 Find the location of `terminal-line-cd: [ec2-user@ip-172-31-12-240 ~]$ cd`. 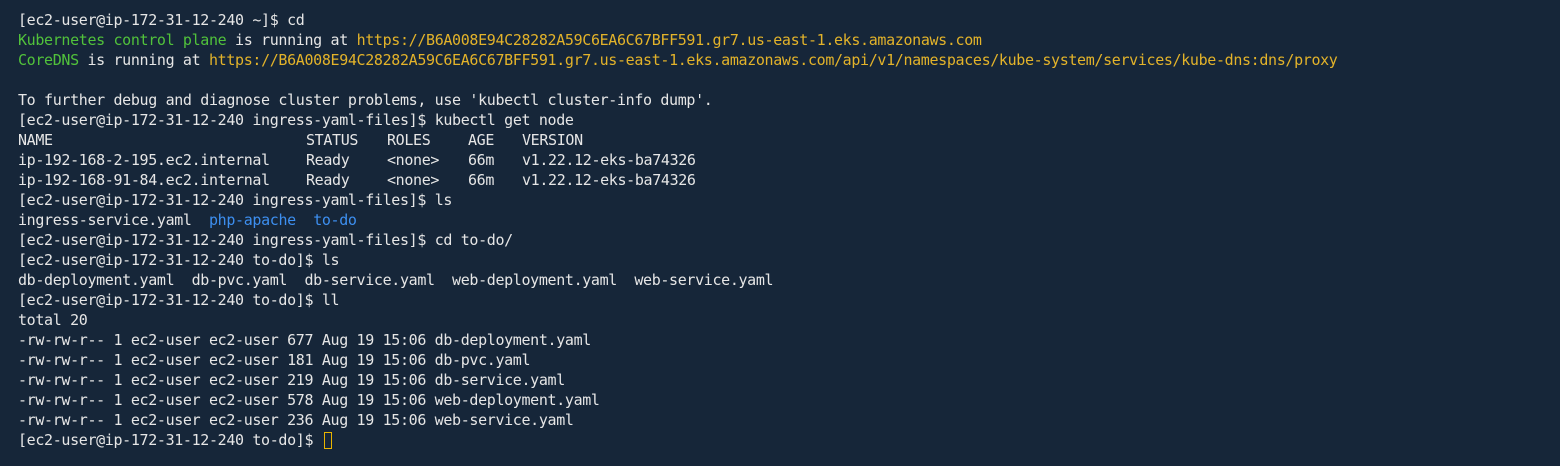

terminal-line-cd: [ec2-user@ip-172-31-12-240 ~]$ cd is located at coordinates (789, 20).